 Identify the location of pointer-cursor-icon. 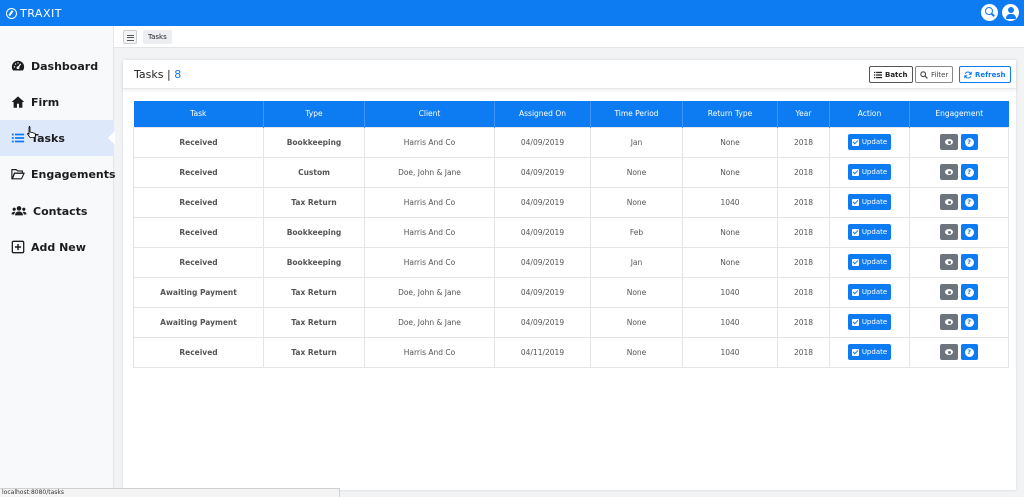
(31, 132).